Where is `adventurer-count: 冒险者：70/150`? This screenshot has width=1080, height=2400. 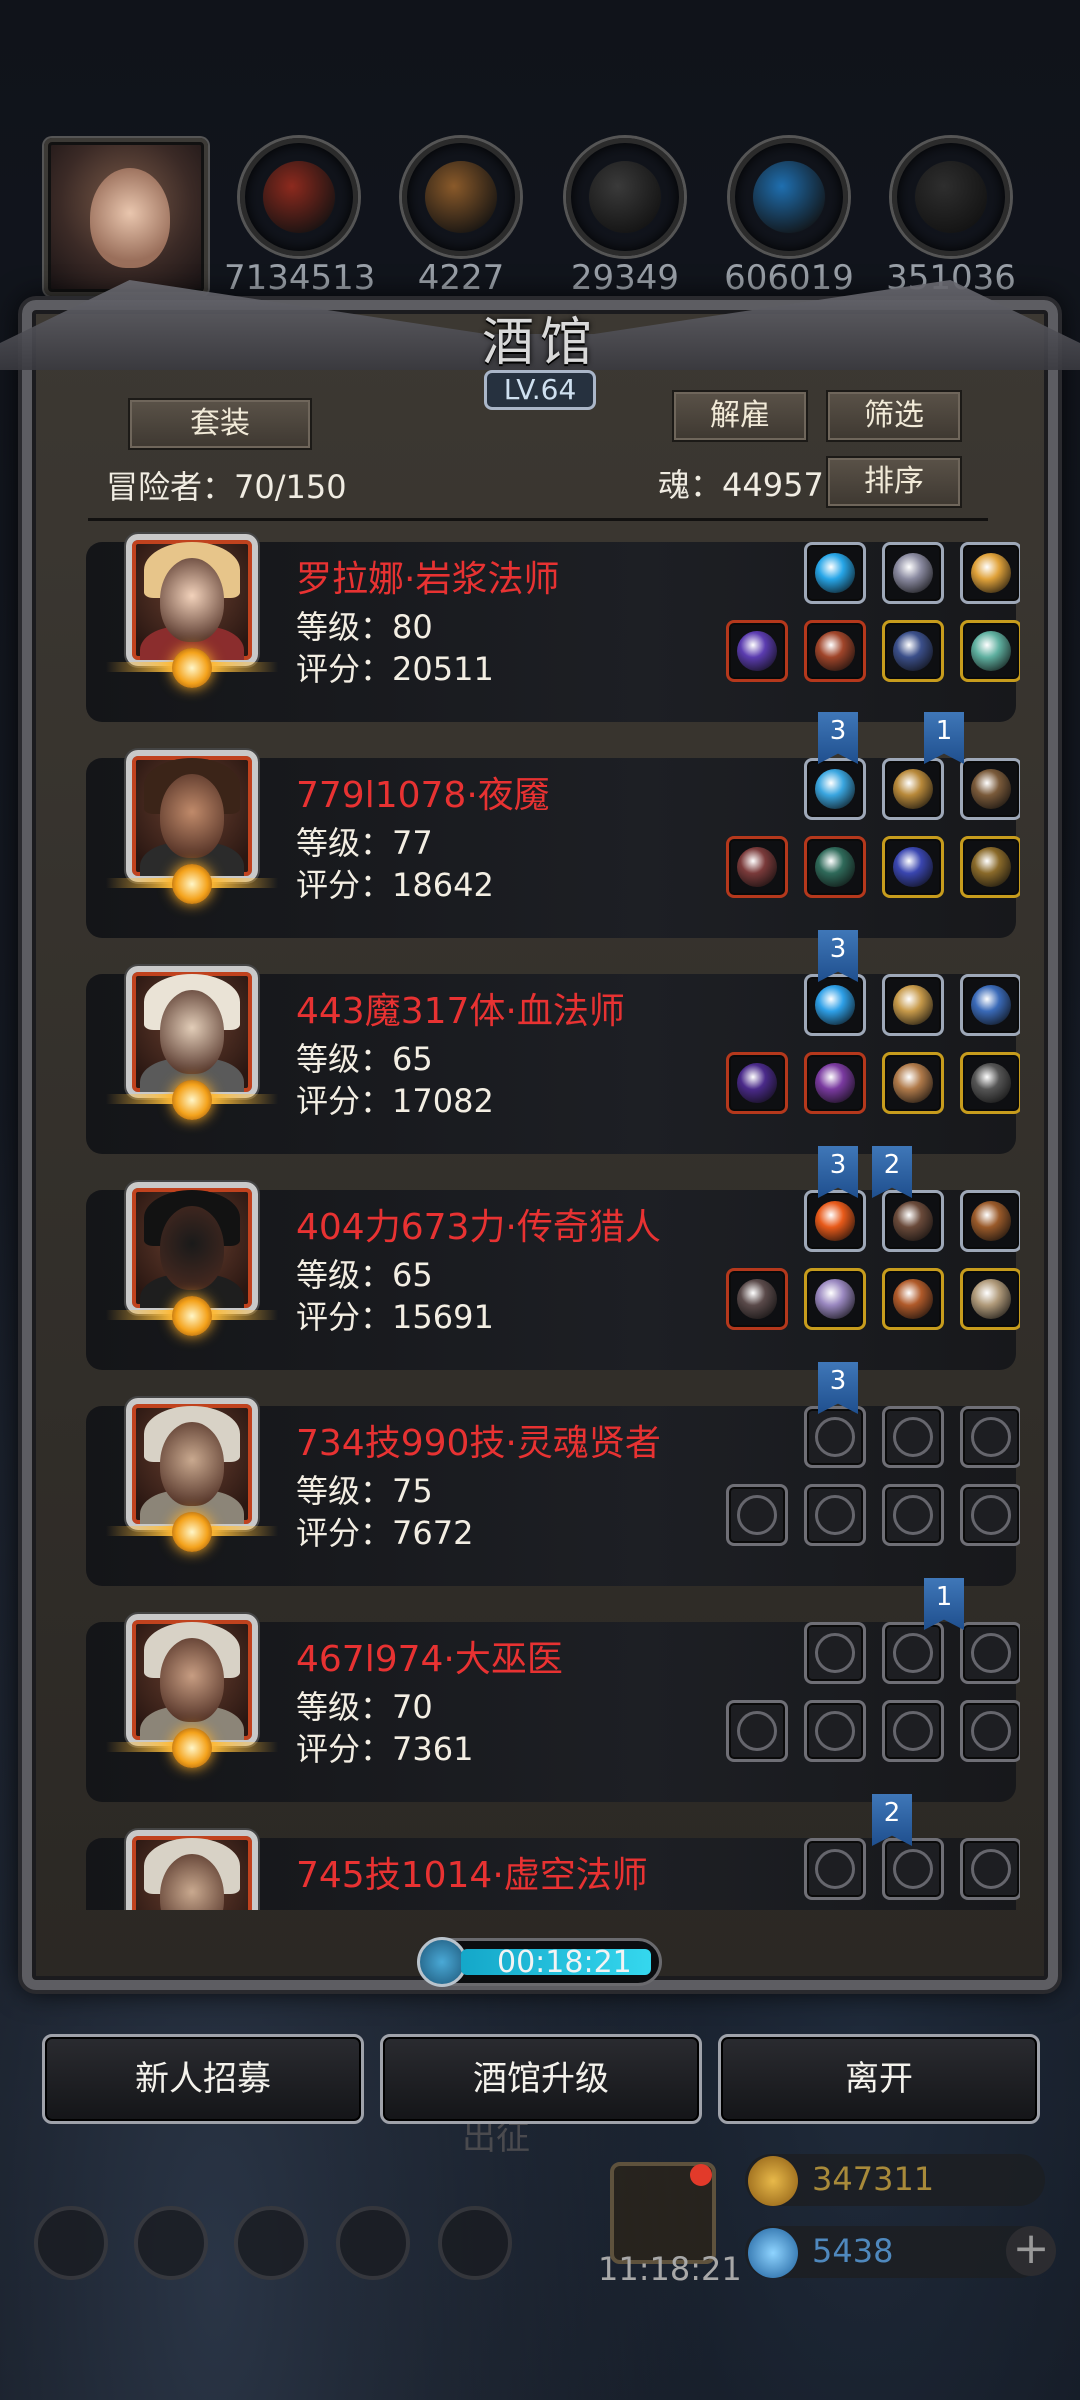 adventurer-count: 冒险者：70/150 is located at coordinates (226, 487).